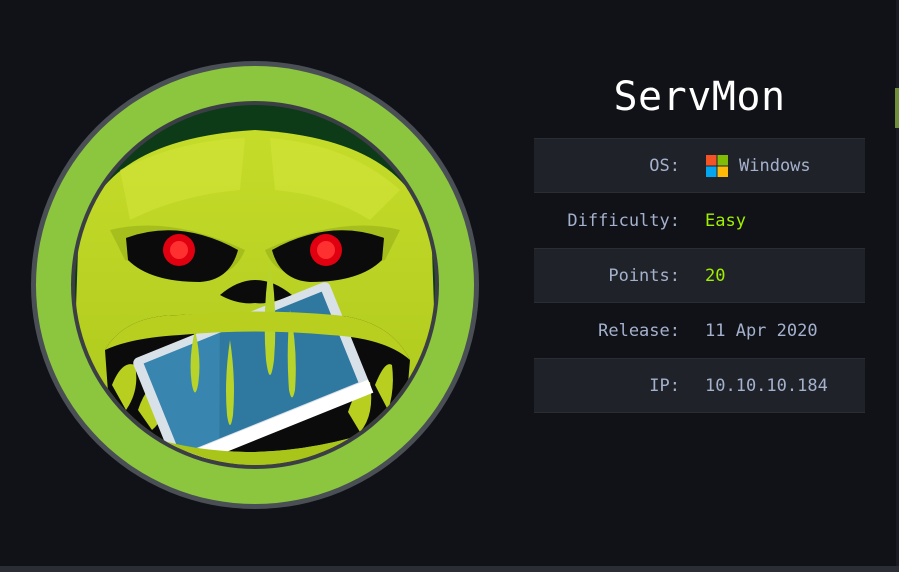 This screenshot has height=572, width=899. I want to click on info-row-ip: IP: 10.10.10.184, so click(699, 385).